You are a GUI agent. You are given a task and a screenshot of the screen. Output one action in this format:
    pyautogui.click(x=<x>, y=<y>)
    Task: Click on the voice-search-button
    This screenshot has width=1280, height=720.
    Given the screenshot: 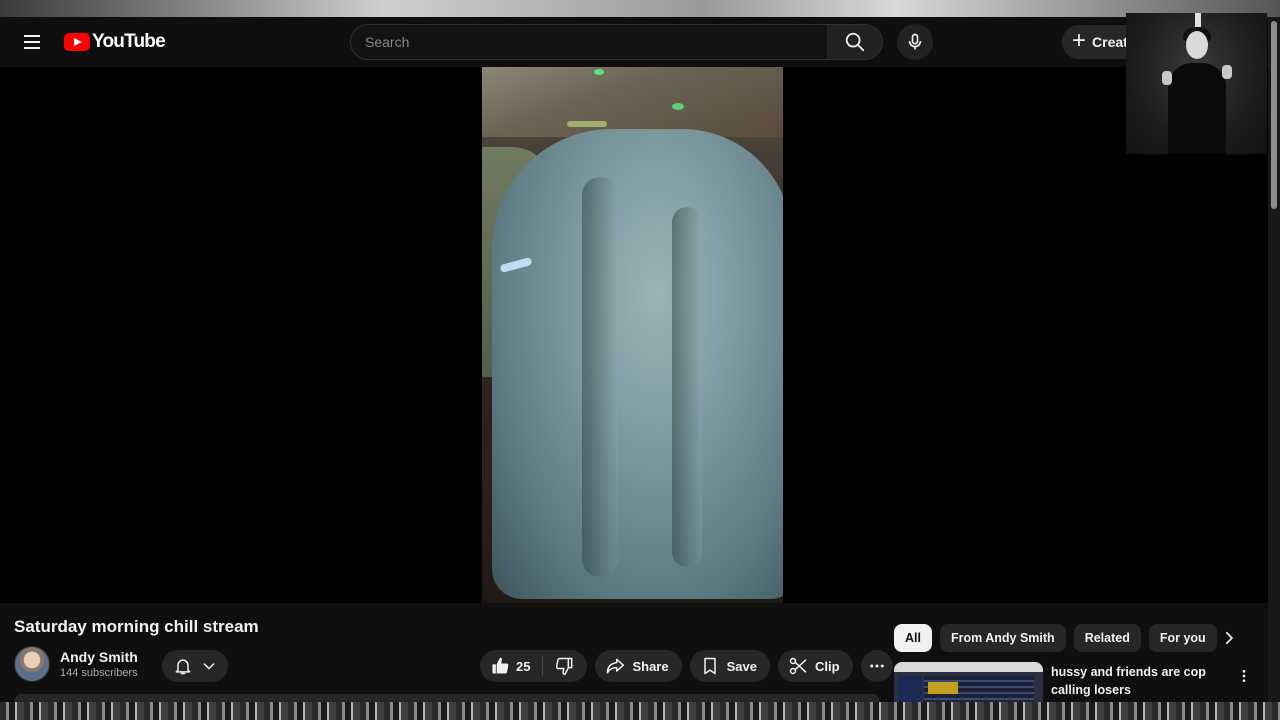 What is the action you would take?
    pyautogui.click(x=915, y=42)
    